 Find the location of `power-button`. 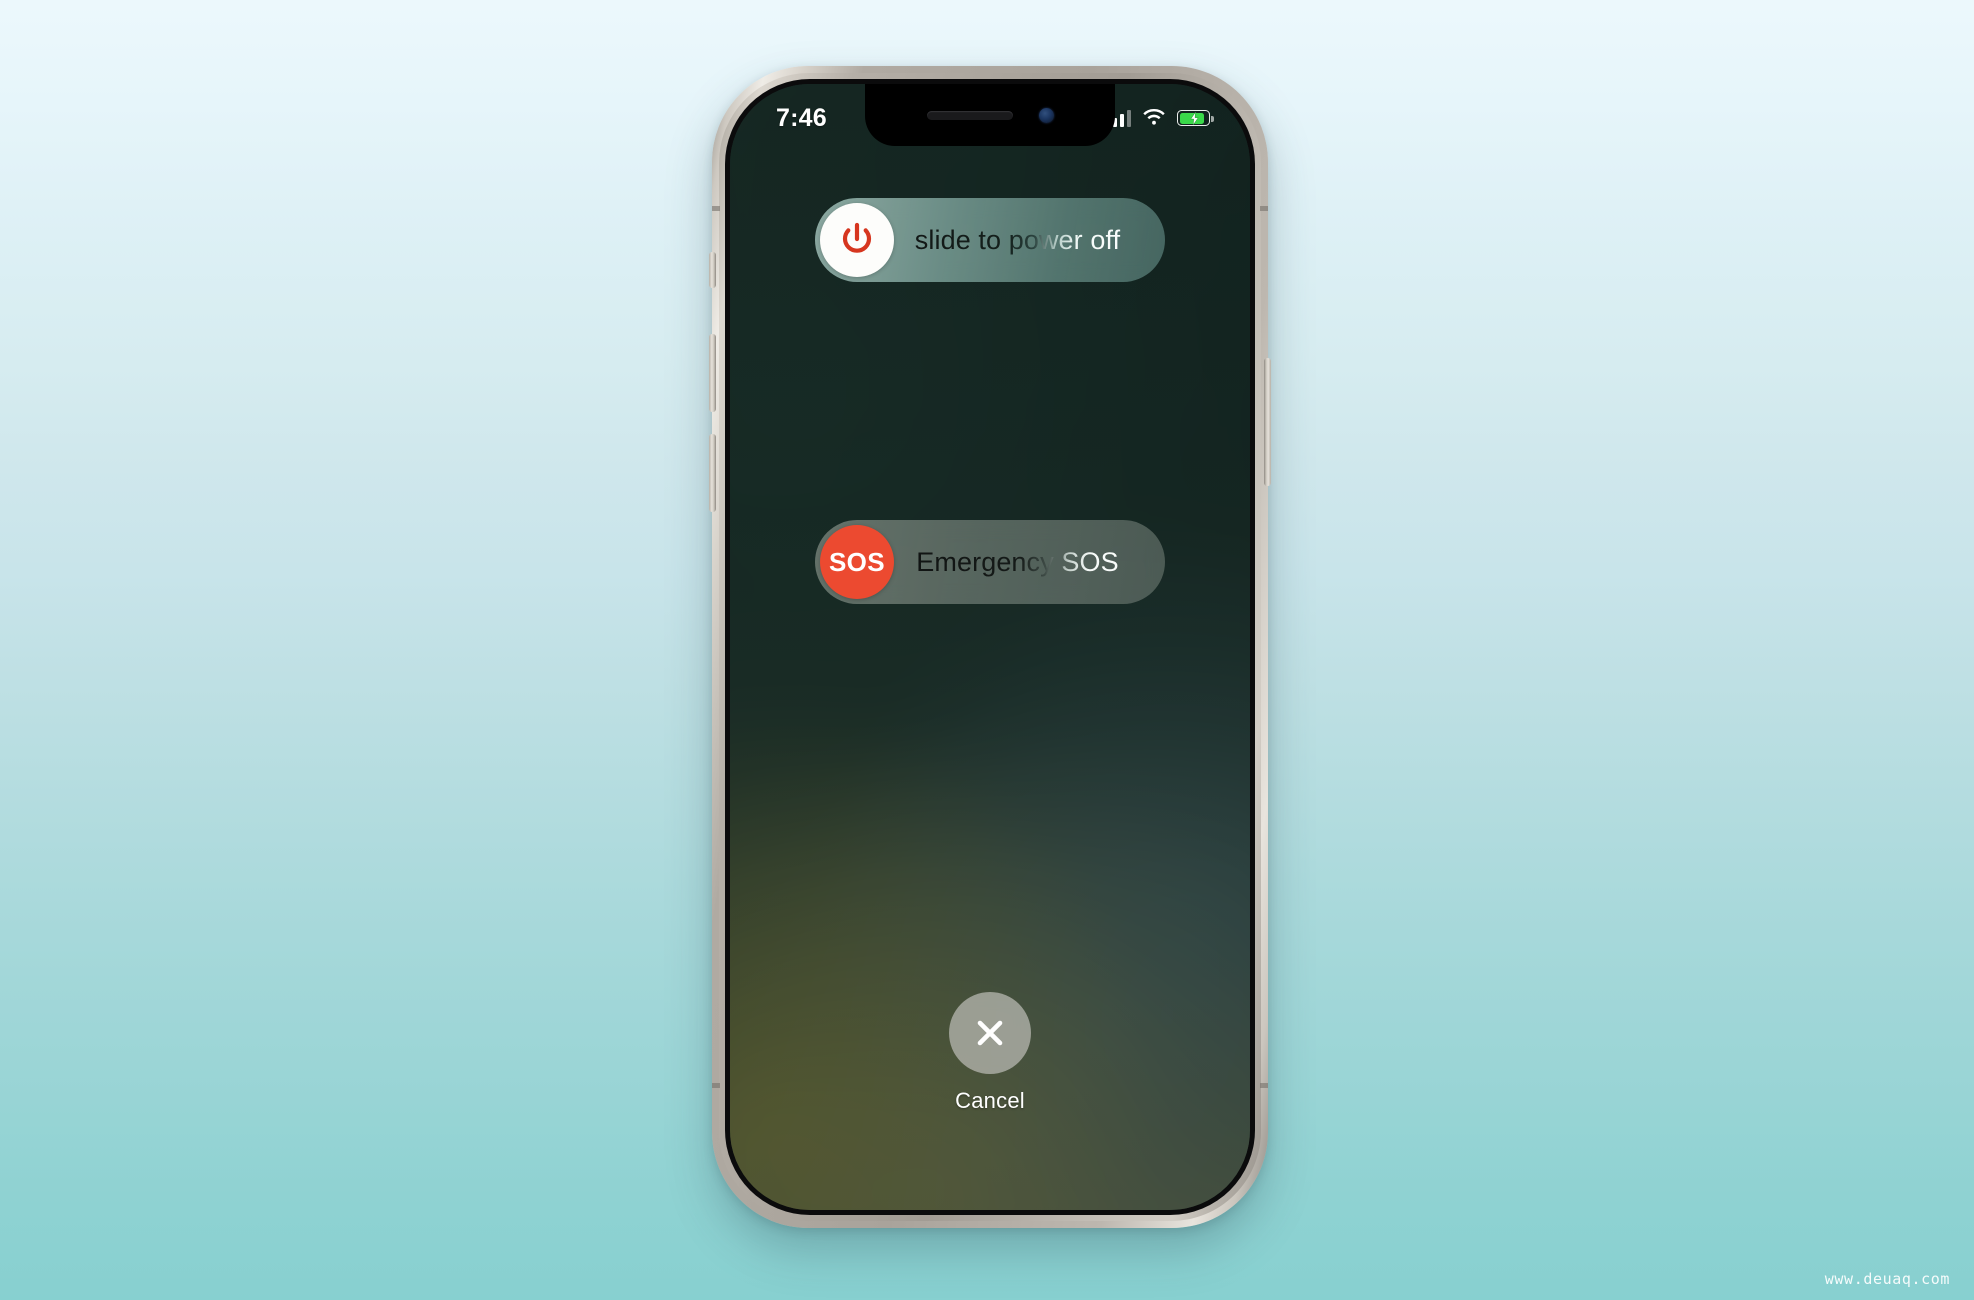

power-button is located at coordinates (1267, 422).